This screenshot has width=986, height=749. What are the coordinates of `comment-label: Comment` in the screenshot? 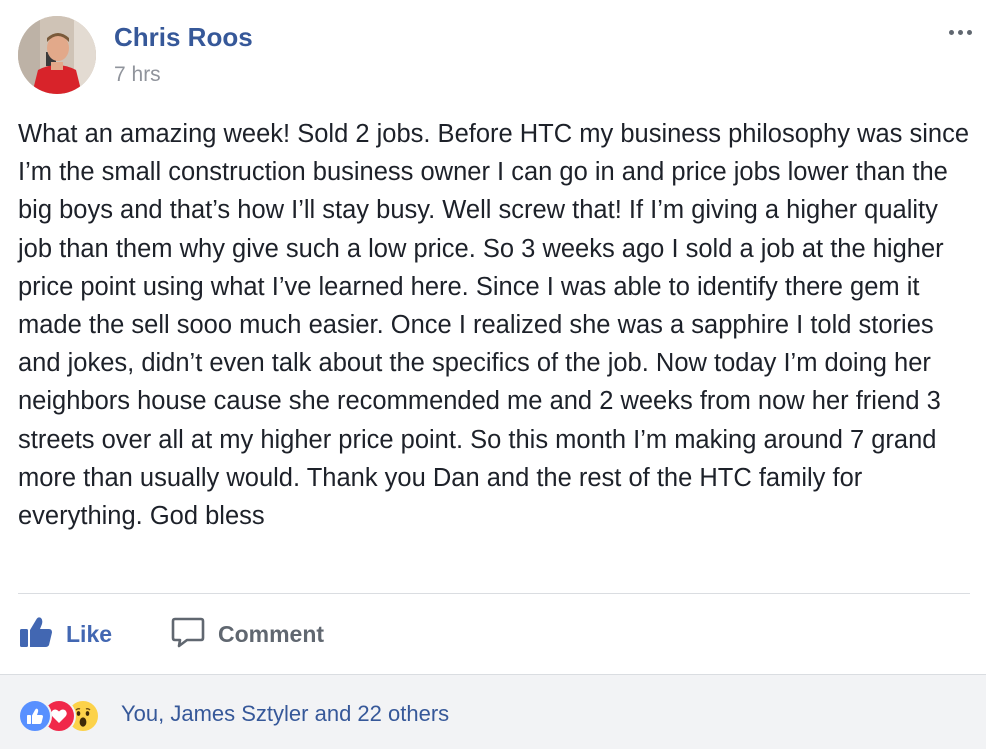 It's located at (271, 633).